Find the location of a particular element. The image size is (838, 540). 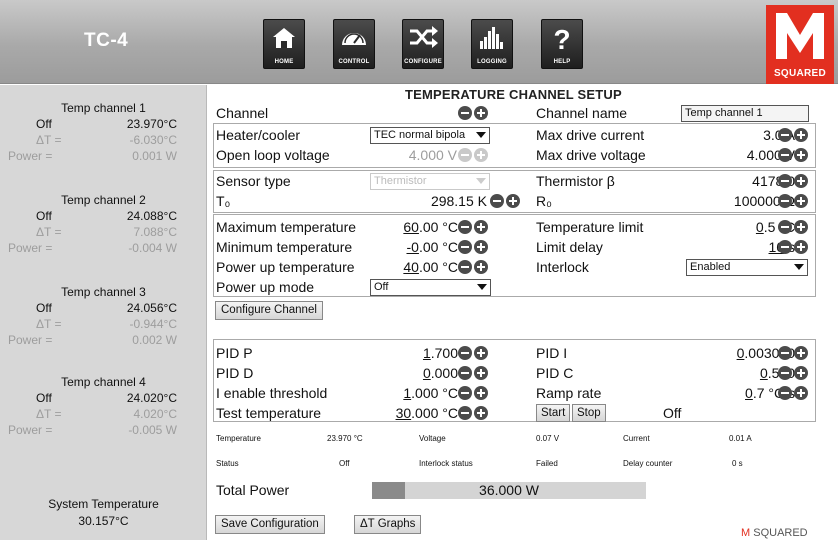

test-temp-increment-button is located at coordinates (481, 413).